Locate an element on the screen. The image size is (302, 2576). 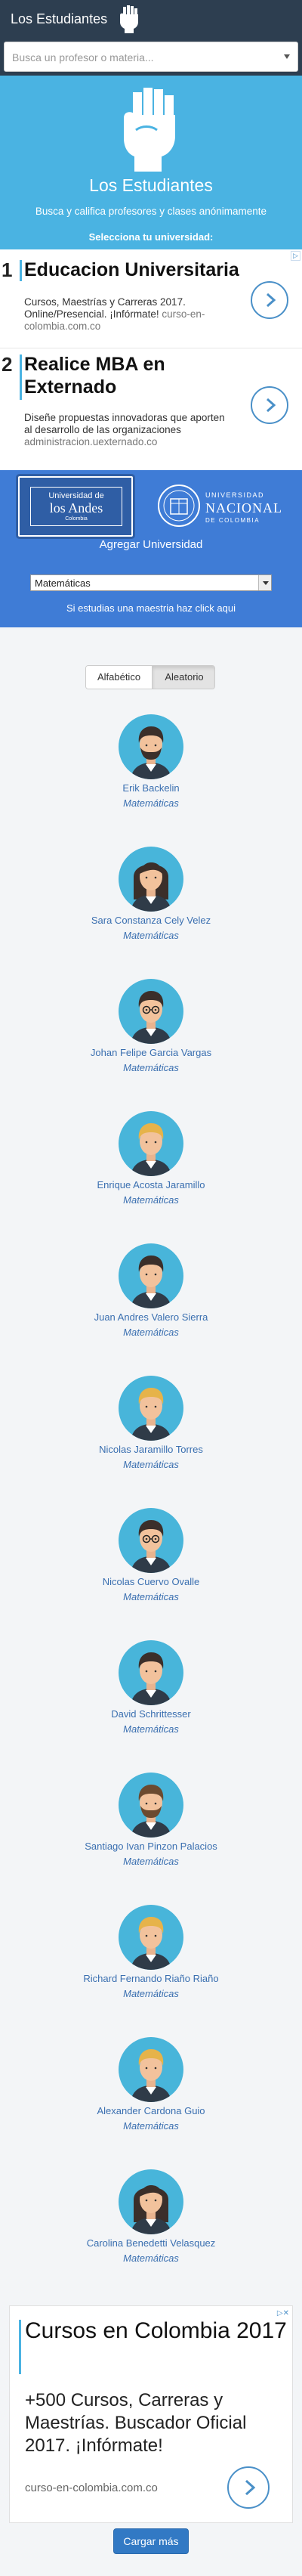
professor-name: Santiago Ivan Pinzon Palacios is located at coordinates (151, 1846).